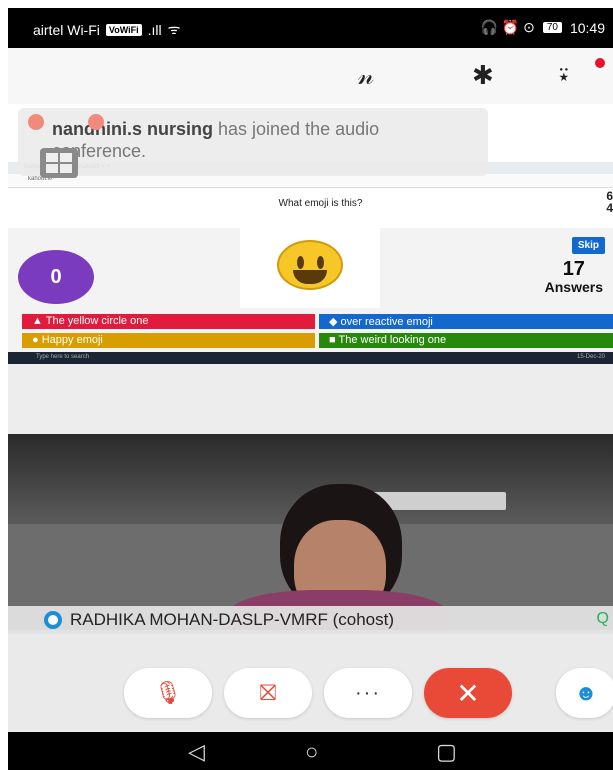 The width and height of the screenshot is (613, 770). What do you see at coordinates (123, 29) in the screenshot?
I see `vowifi-badge: VoWiFi` at bounding box center [123, 29].